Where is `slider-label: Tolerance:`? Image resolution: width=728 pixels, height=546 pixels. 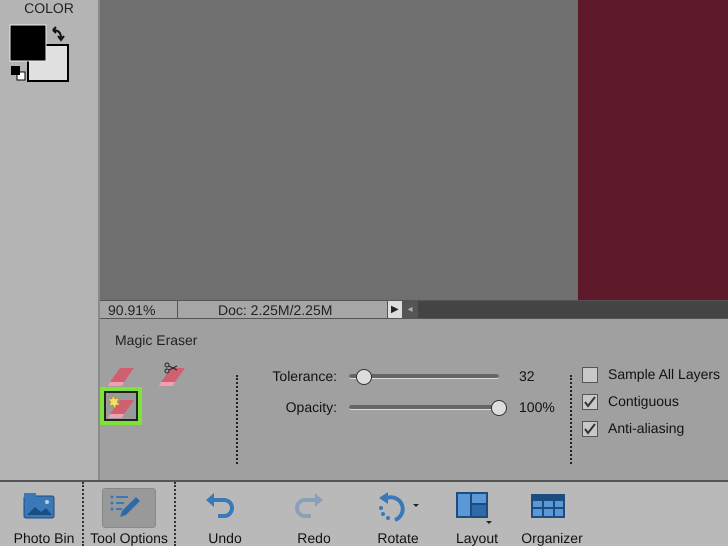 slider-label: Tolerance: is located at coordinates (304, 376).